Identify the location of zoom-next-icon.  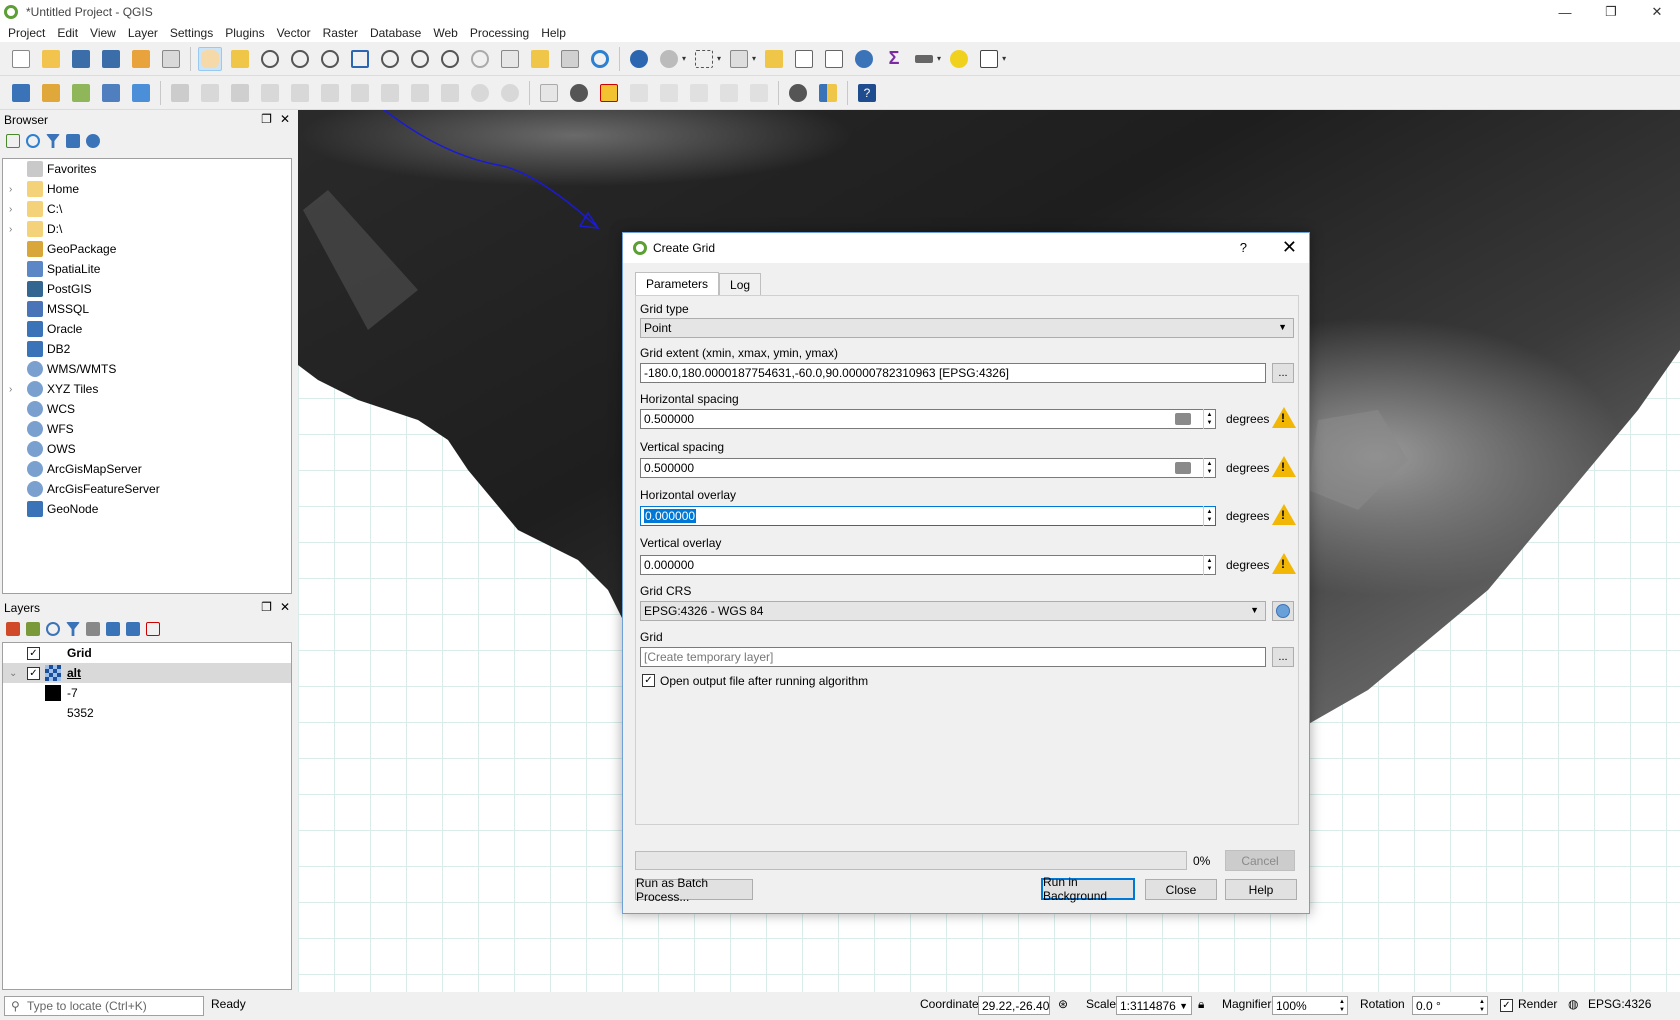
(480, 59).